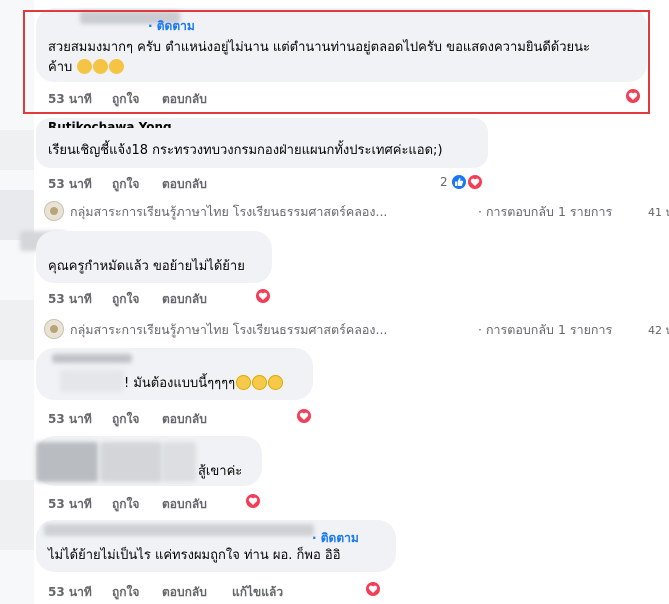 This screenshot has width=669, height=604. Describe the element at coordinates (658, 212) in the screenshot. I see `reply-time: 41 นาที` at that location.